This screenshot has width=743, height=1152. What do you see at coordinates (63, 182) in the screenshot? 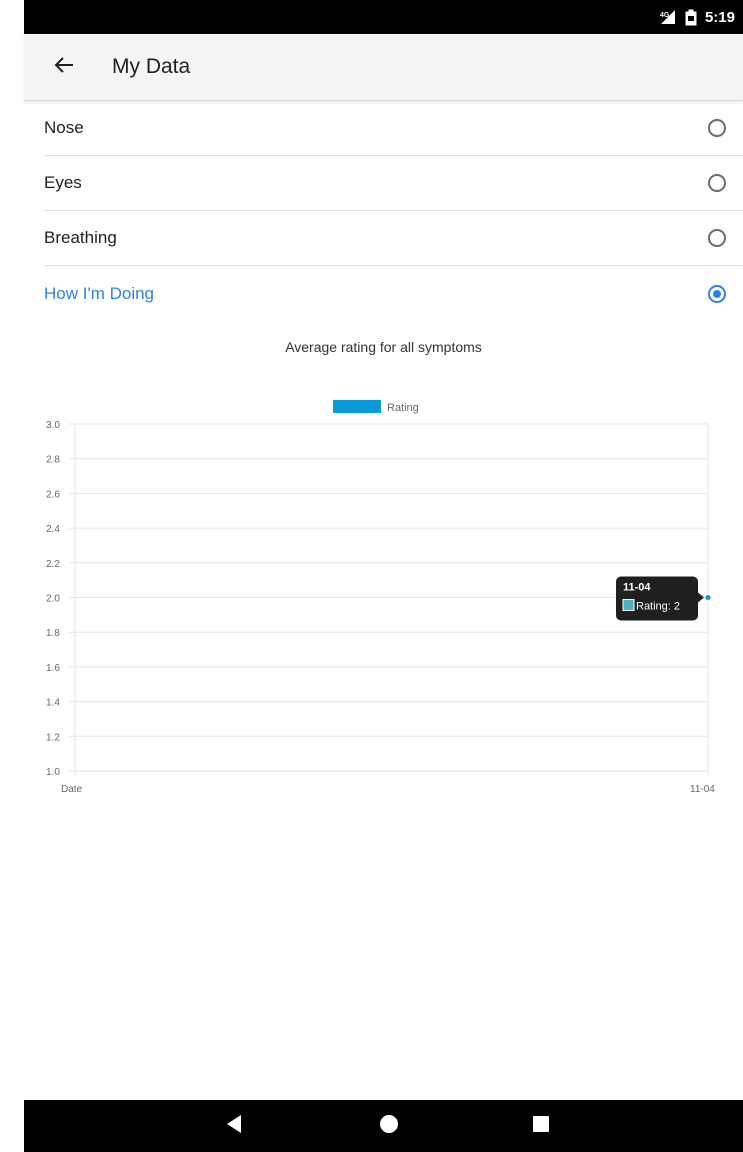
I see `option-label: Eyes` at bounding box center [63, 182].